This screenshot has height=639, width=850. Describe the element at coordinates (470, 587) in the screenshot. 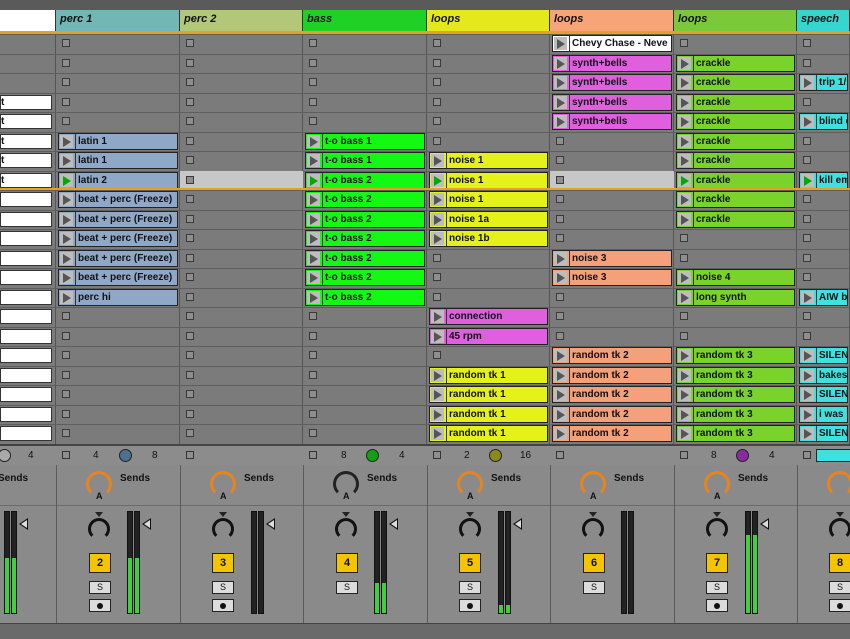

I see `solo-button: S` at that location.